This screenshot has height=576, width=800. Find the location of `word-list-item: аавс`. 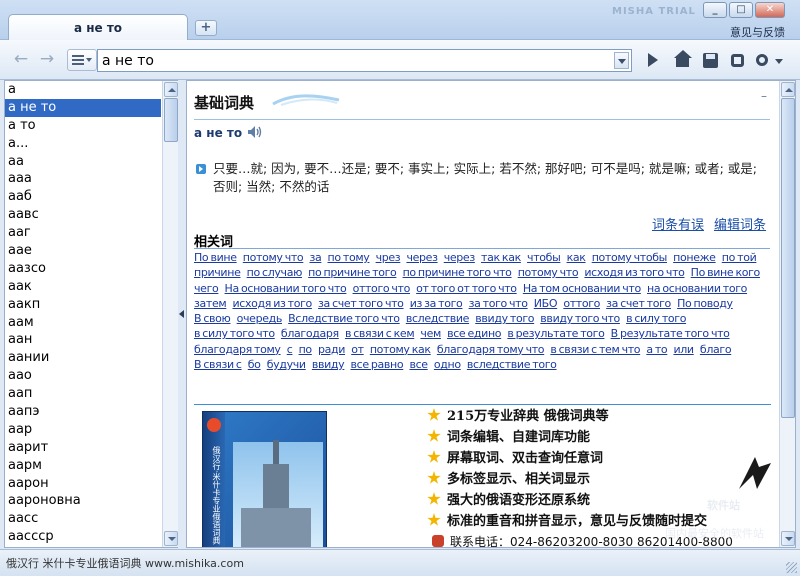

word-list-item: аавс is located at coordinates (83, 215).